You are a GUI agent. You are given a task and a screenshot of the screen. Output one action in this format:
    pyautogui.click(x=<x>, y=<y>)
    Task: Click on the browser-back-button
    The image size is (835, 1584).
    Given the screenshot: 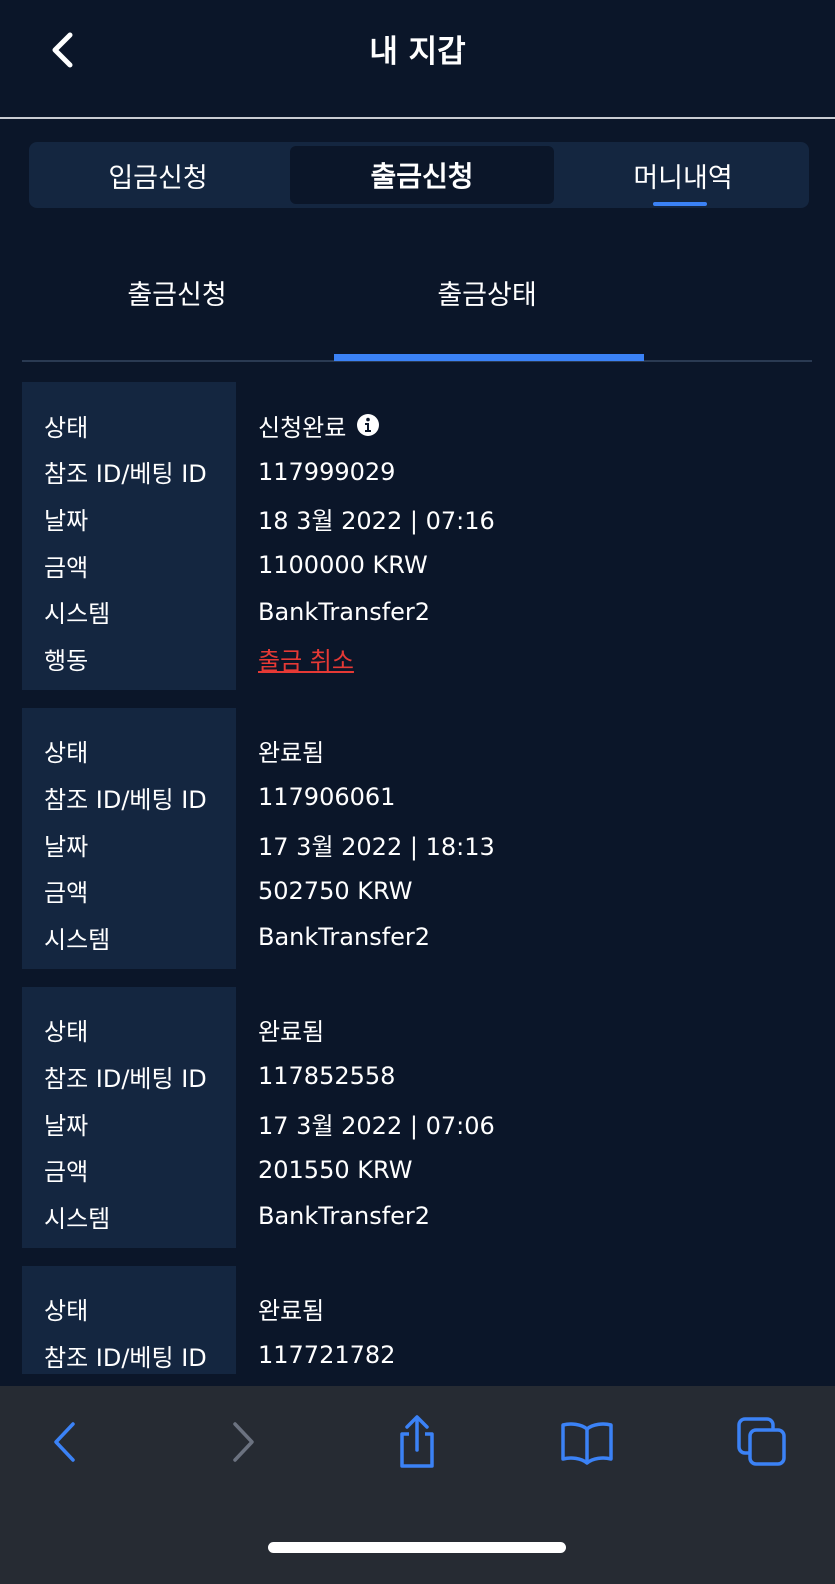 What is the action you would take?
    pyautogui.click(x=64, y=1444)
    